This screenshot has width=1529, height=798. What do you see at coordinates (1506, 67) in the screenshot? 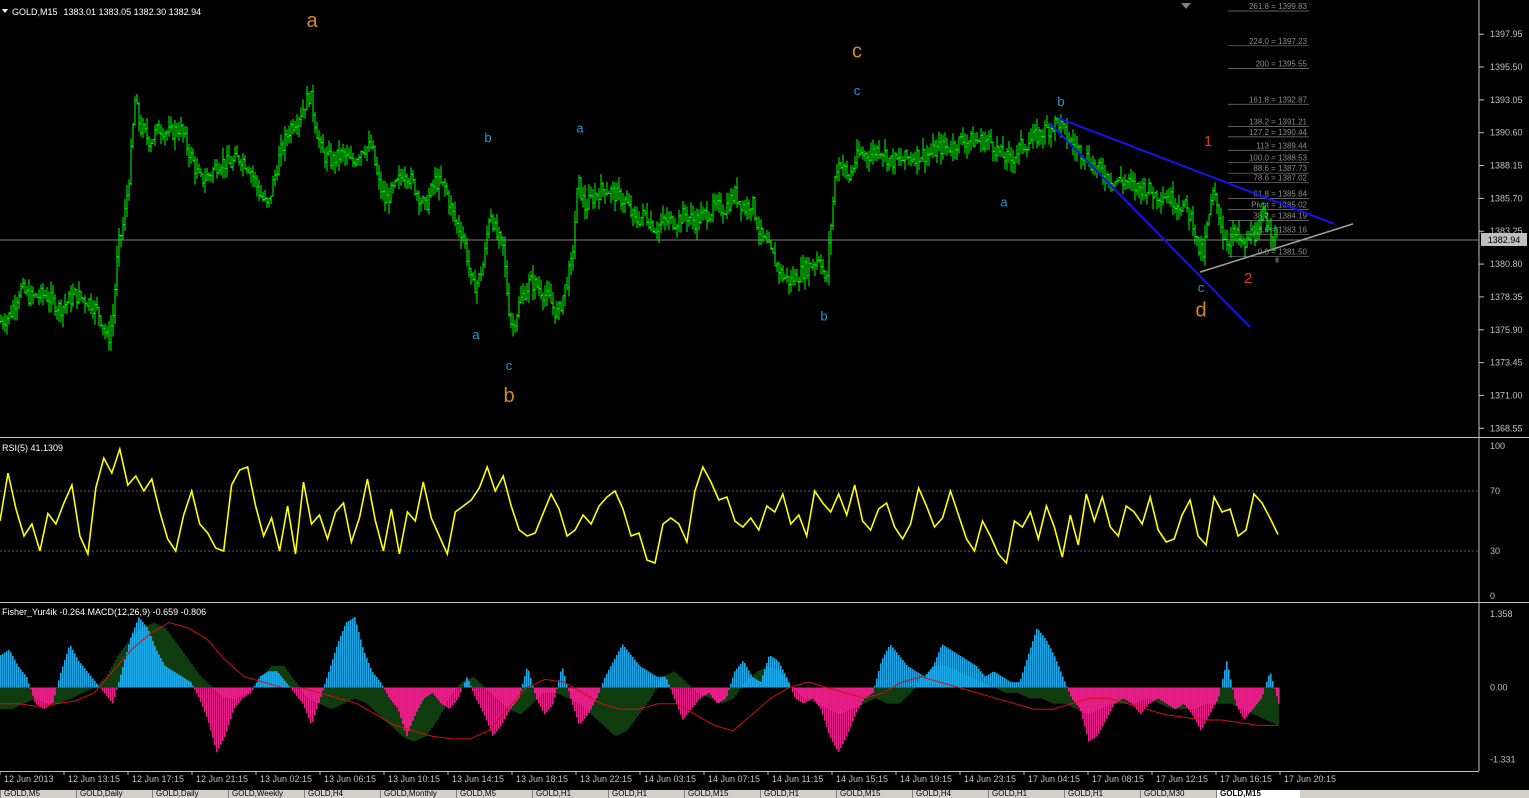
I see `price-tick-label: 1395.50` at bounding box center [1506, 67].